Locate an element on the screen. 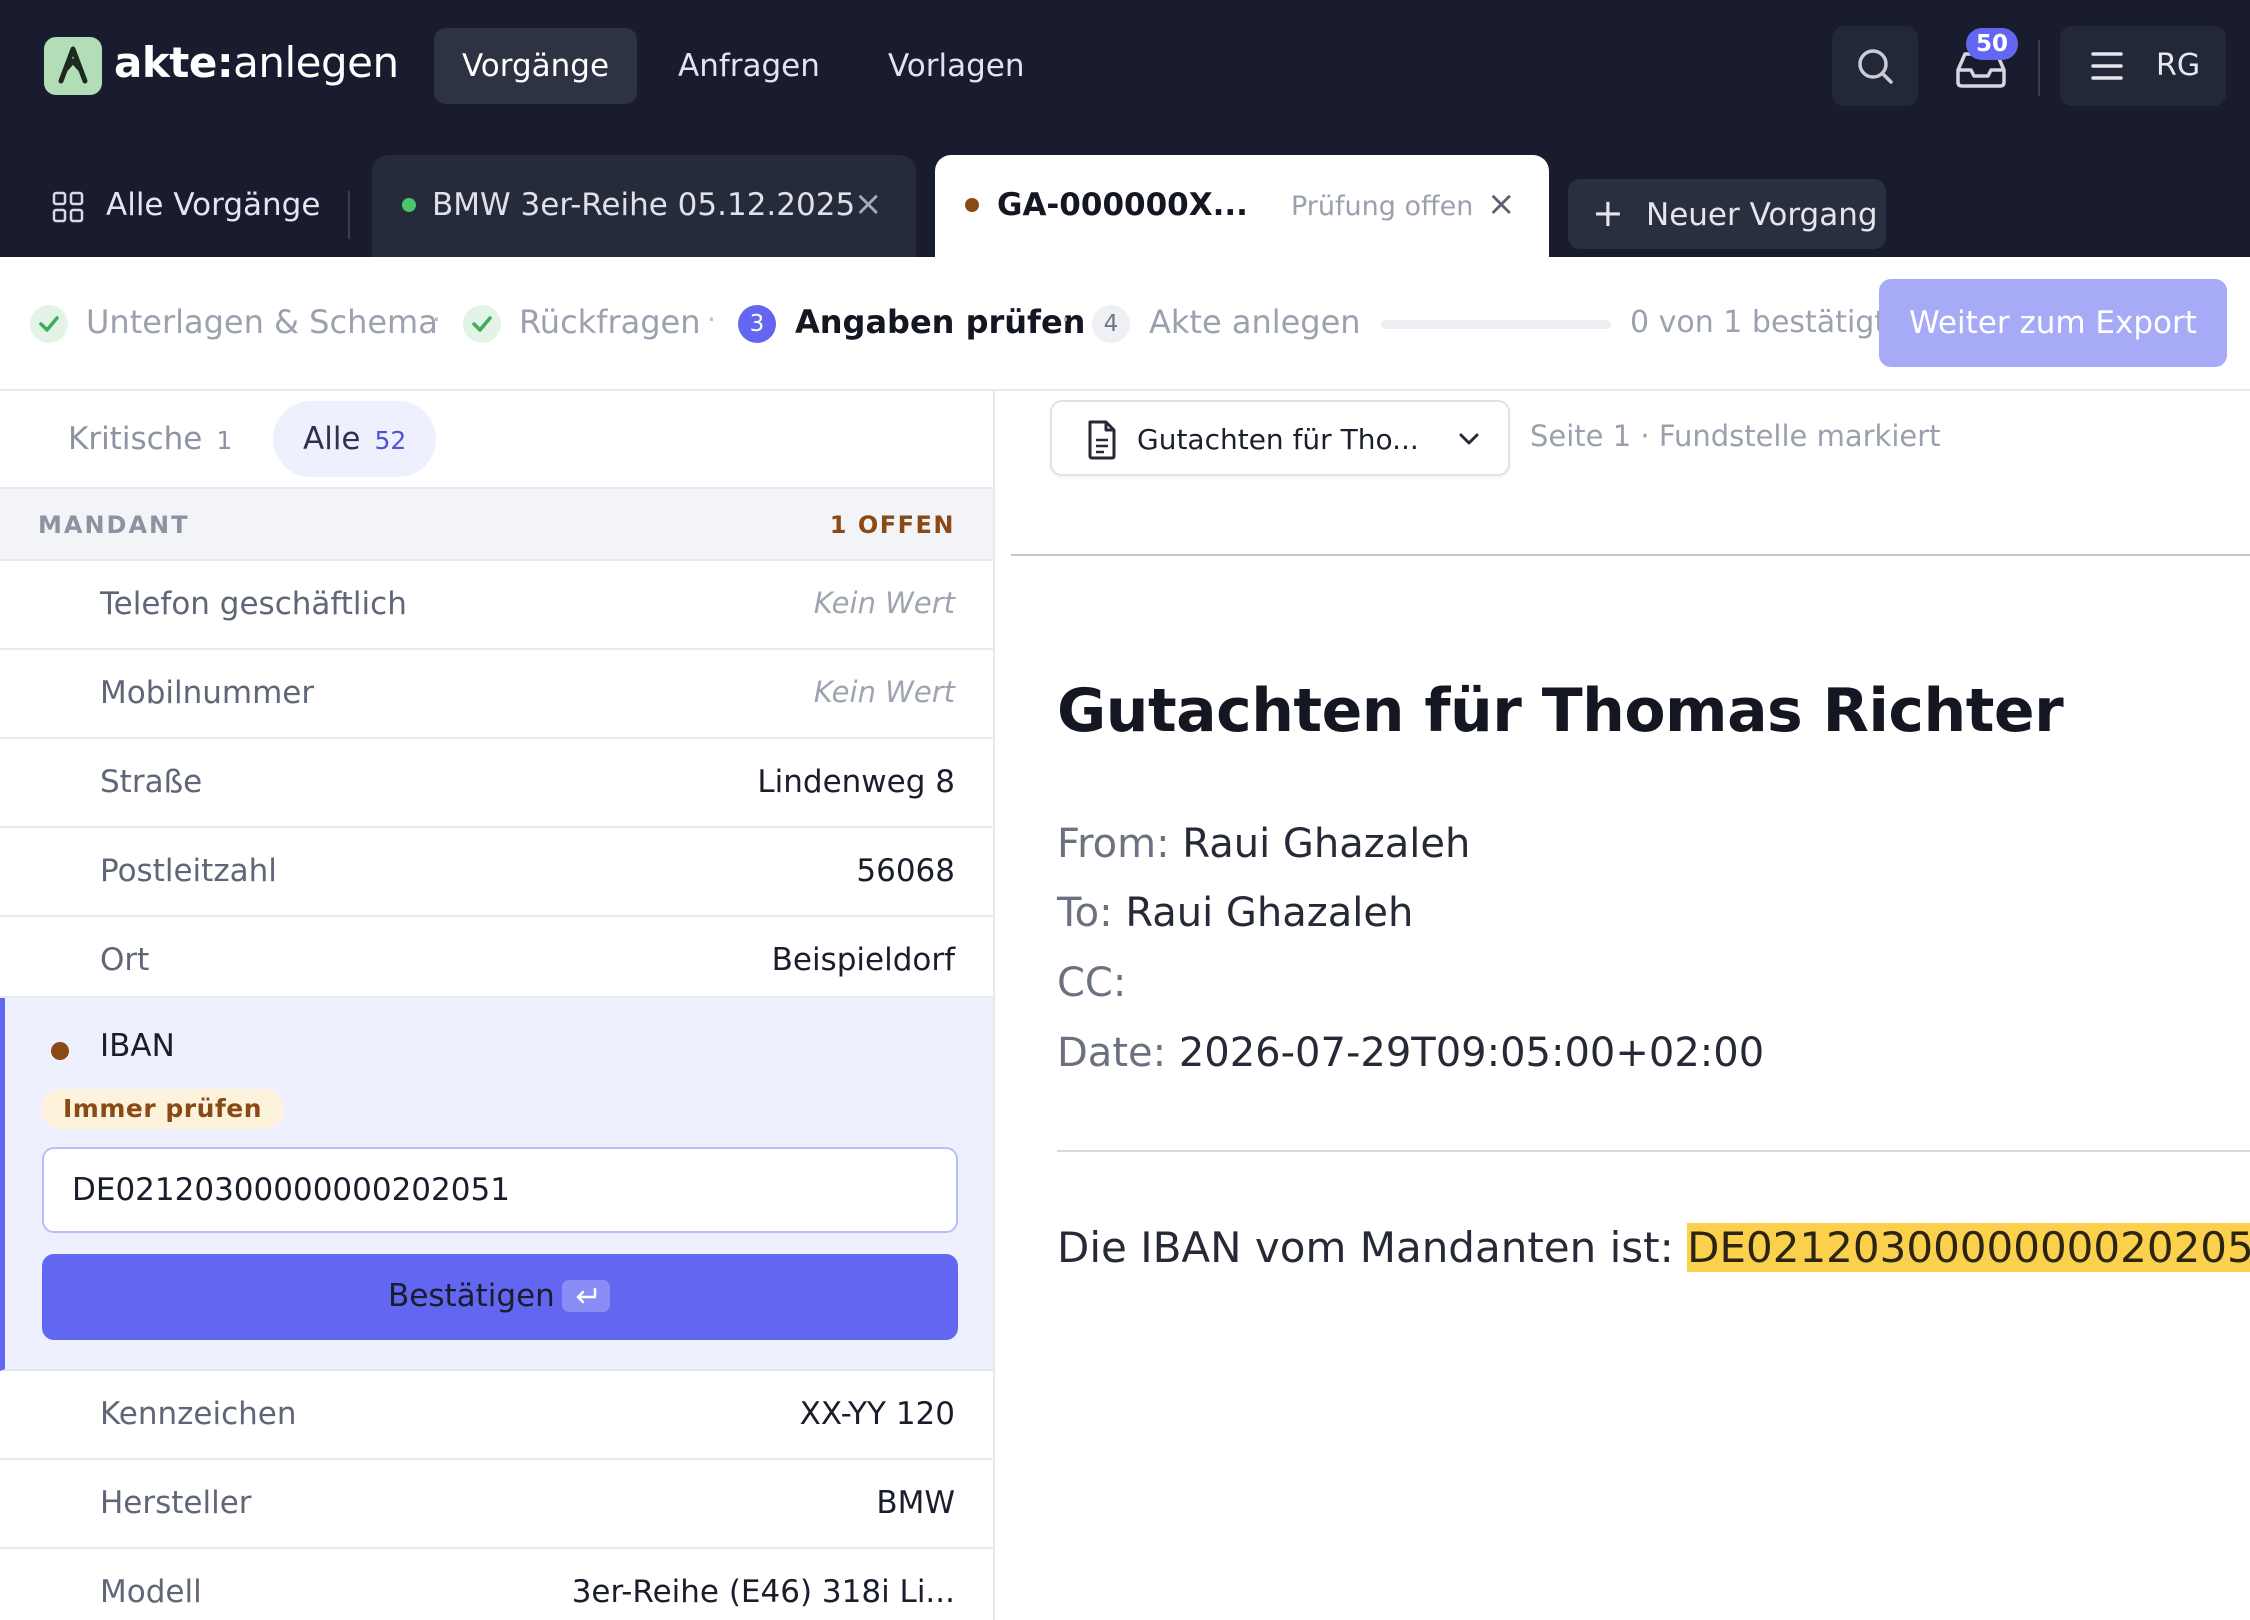  tab-bmw: BMW 3er-Reihe 05.12.2025 × is located at coordinates (644, 206).